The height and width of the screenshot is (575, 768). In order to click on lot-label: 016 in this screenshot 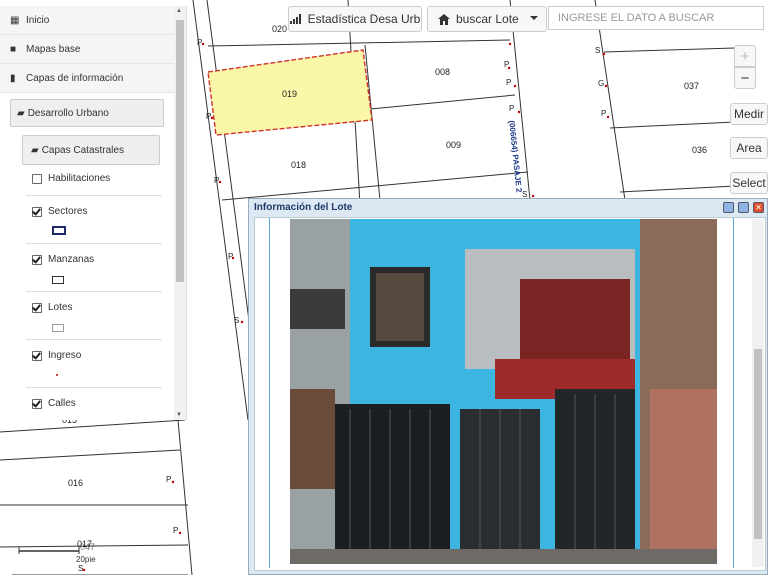, I will do `click(76, 483)`.